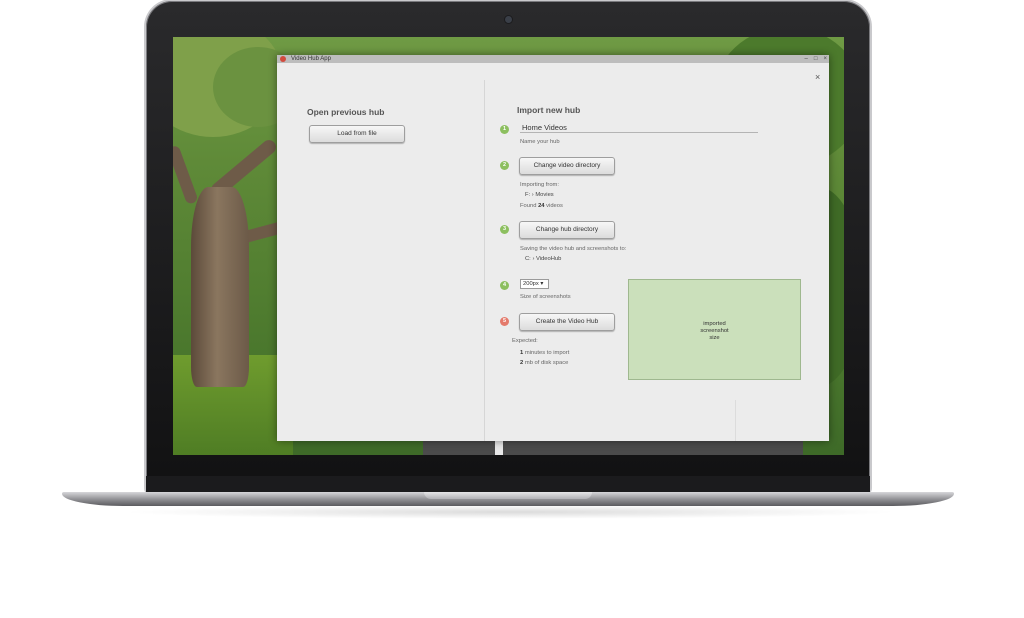 This screenshot has height=618, width=1024. I want to click on step-3-badge: 3, so click(504, 229).